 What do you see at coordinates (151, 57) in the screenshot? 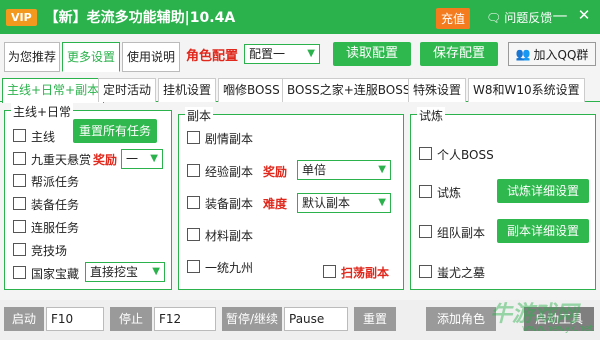
I see `tab-help: 使用说明` at bounding box center [151, 57].